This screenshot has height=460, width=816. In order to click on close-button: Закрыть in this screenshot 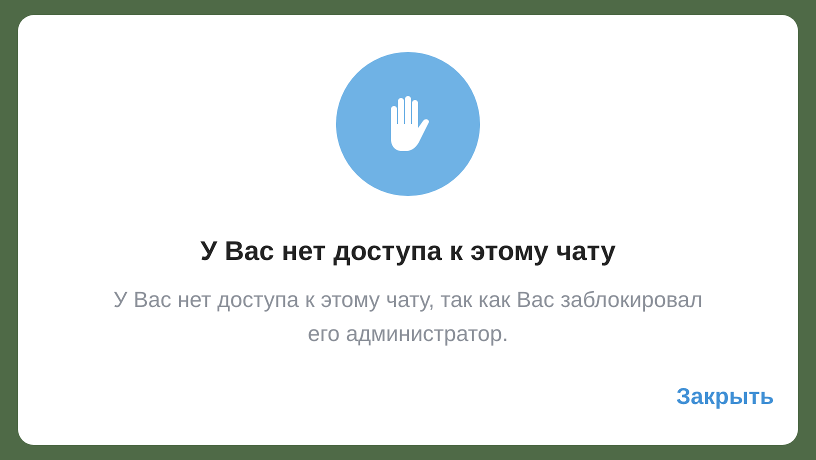, I will do `click(725, 395)`.